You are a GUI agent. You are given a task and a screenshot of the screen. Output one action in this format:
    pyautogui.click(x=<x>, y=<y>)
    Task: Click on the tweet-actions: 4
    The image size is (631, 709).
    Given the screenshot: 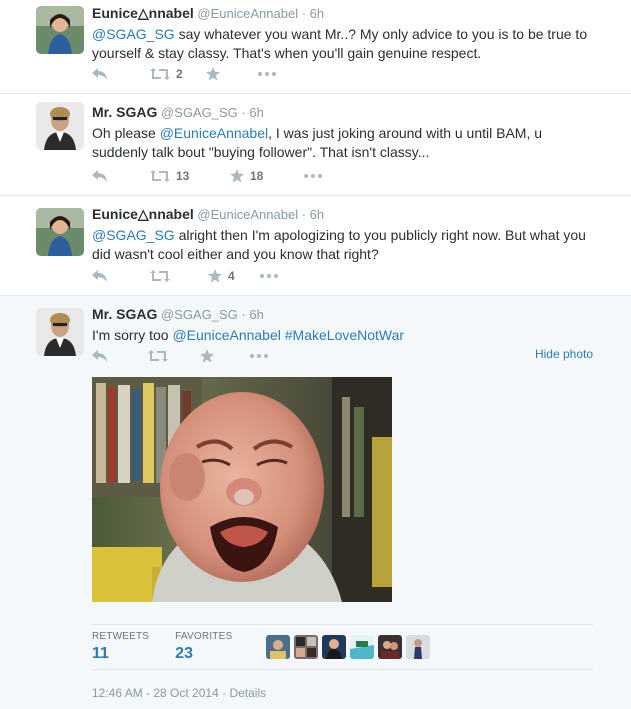 What is the action you would take?
    pyautogui.click(x=185, y=276)
    